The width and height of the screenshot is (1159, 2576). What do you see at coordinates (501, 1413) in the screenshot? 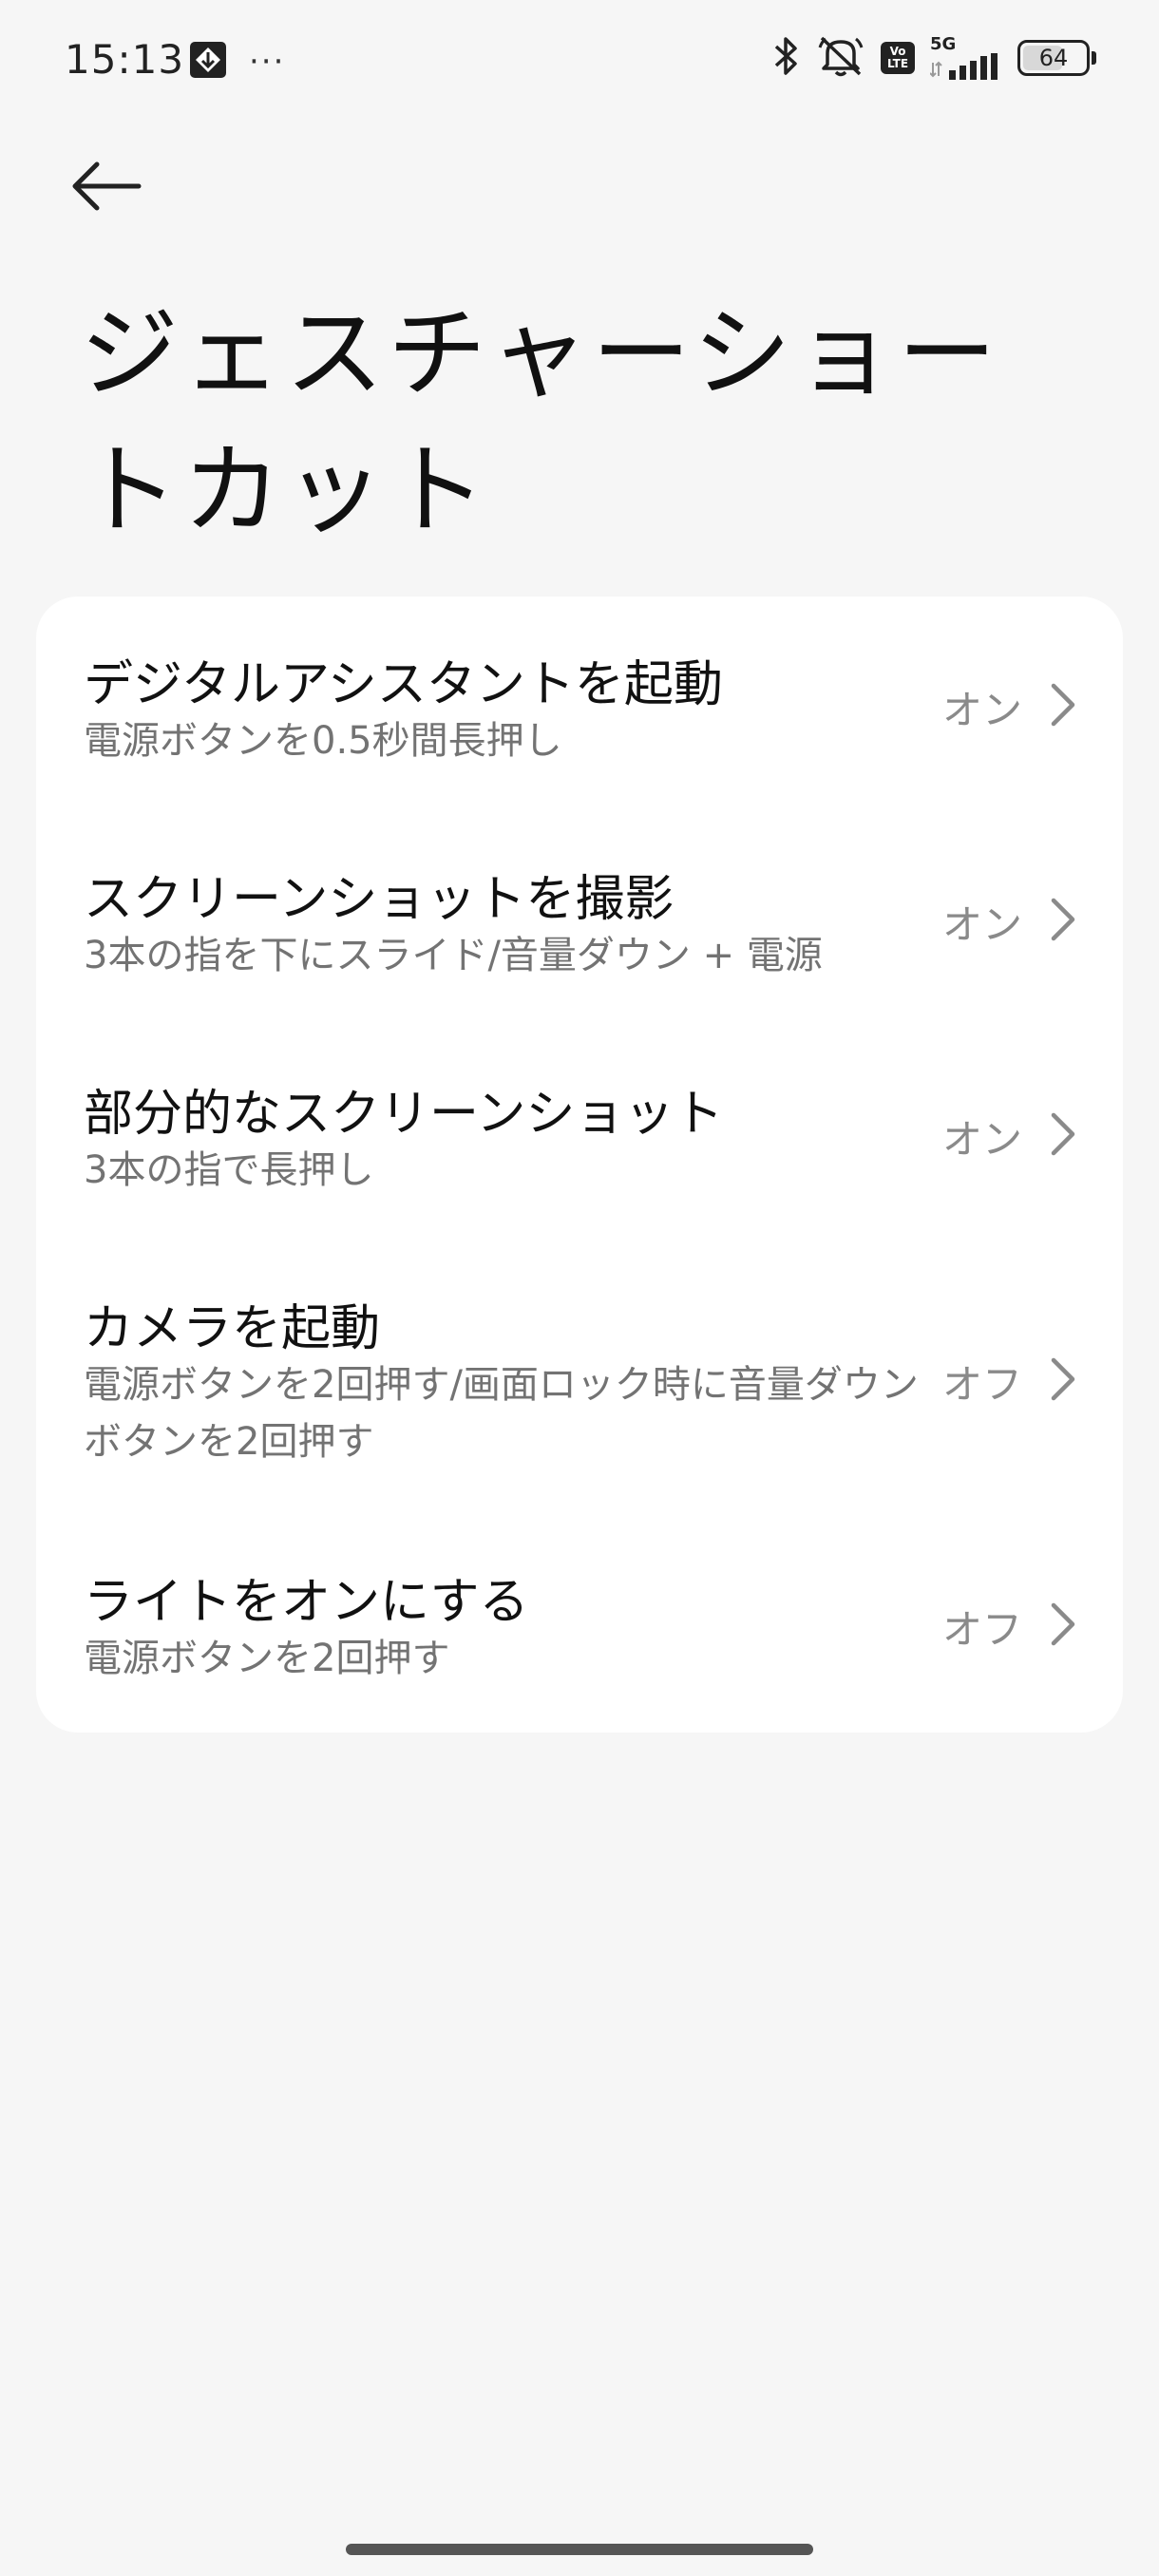
I see `row-subtitle: 電源ボタンを2回押す/画面ロック時に音量ダウンボタンを2回押す` at bounding box center [501, 1413].